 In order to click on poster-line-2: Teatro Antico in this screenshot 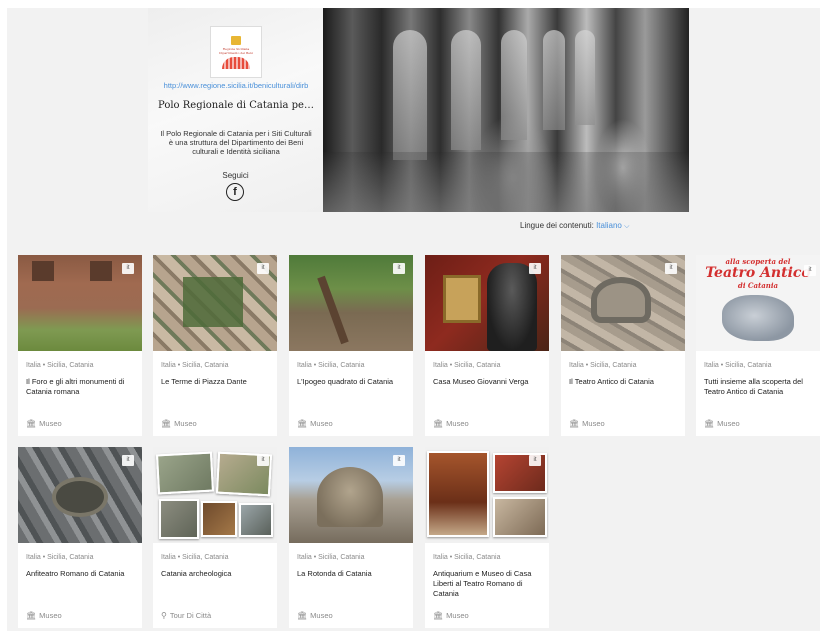, I will do `click(758, 273)`.